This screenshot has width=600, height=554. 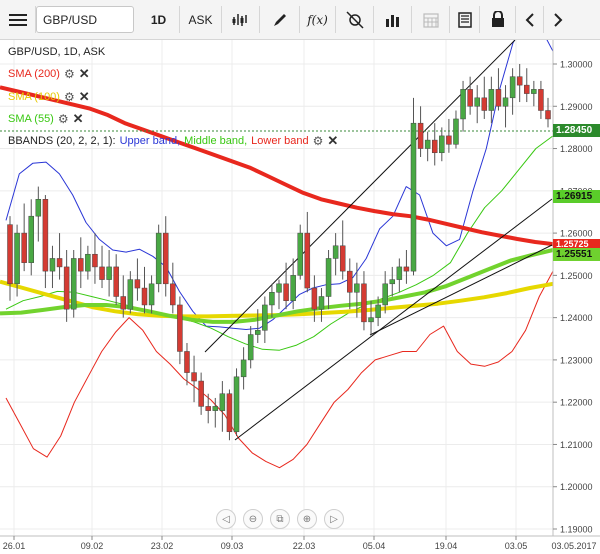 I want to click on document-icon, so click(x=464, y=19).